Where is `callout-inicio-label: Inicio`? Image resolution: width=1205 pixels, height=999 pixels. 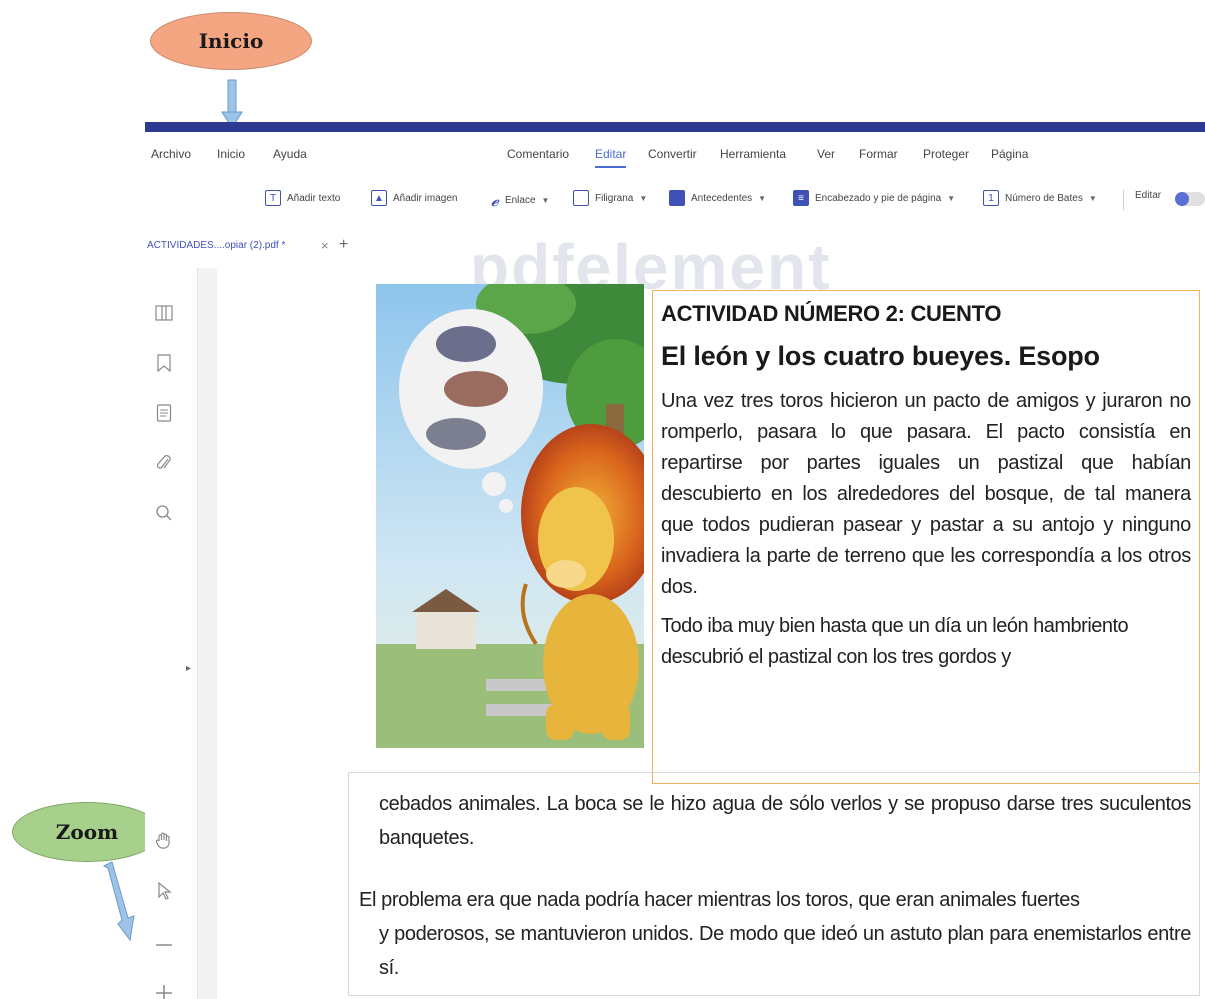 callout-inicio-label: Inicio is located at coordinates (231, 41).